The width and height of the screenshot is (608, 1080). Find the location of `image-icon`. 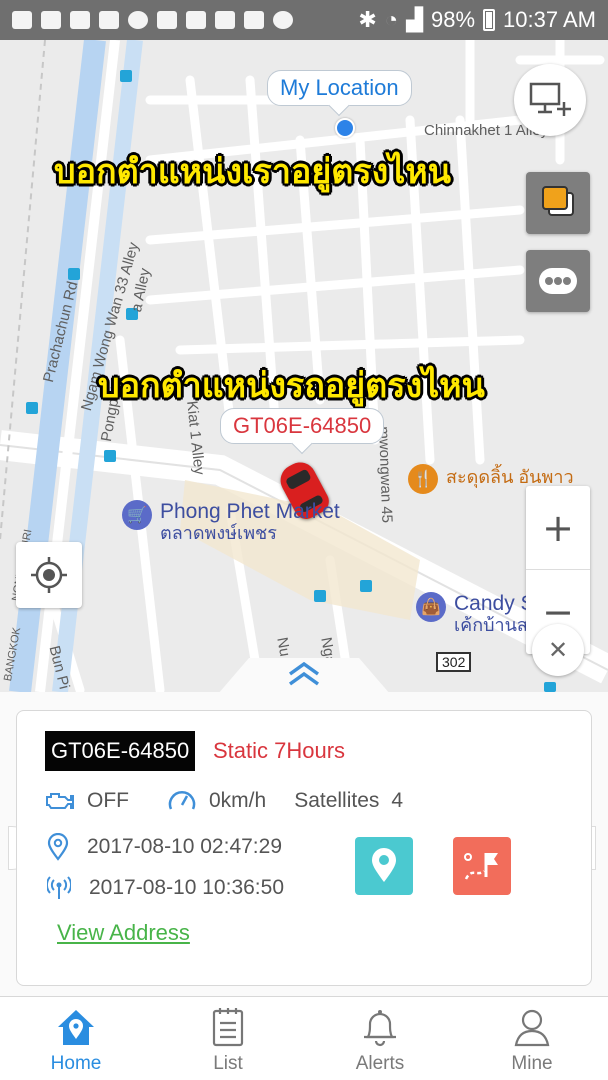

image-icon is located at coordinates (167, 20).